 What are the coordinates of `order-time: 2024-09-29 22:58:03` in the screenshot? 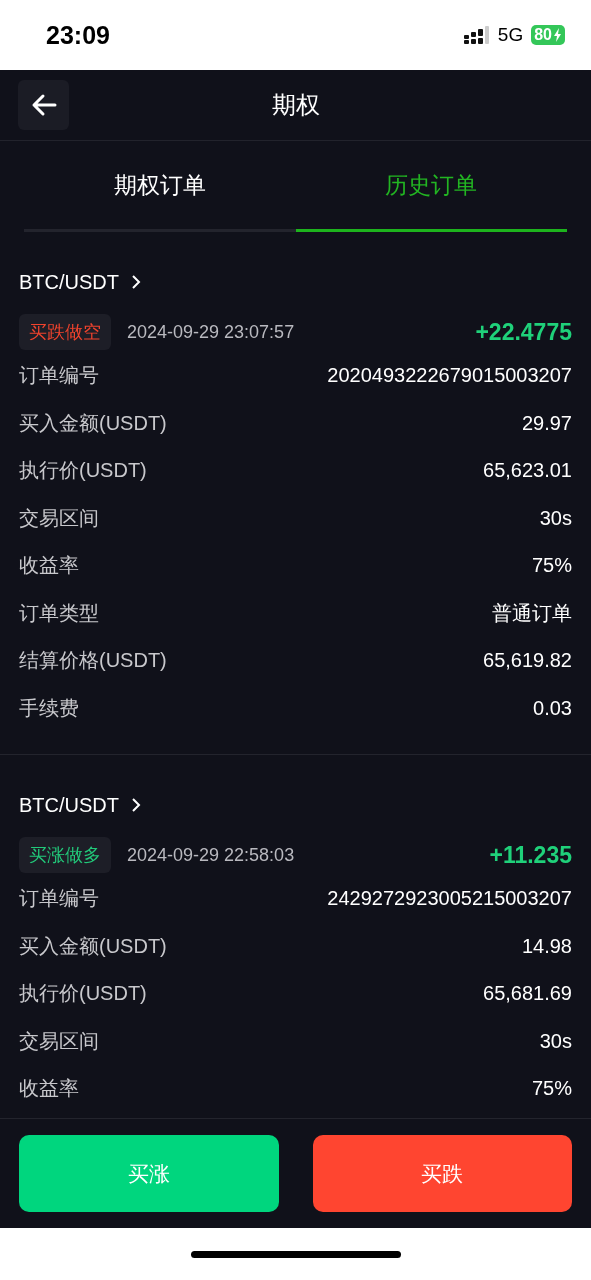 It's located at (211, 855).